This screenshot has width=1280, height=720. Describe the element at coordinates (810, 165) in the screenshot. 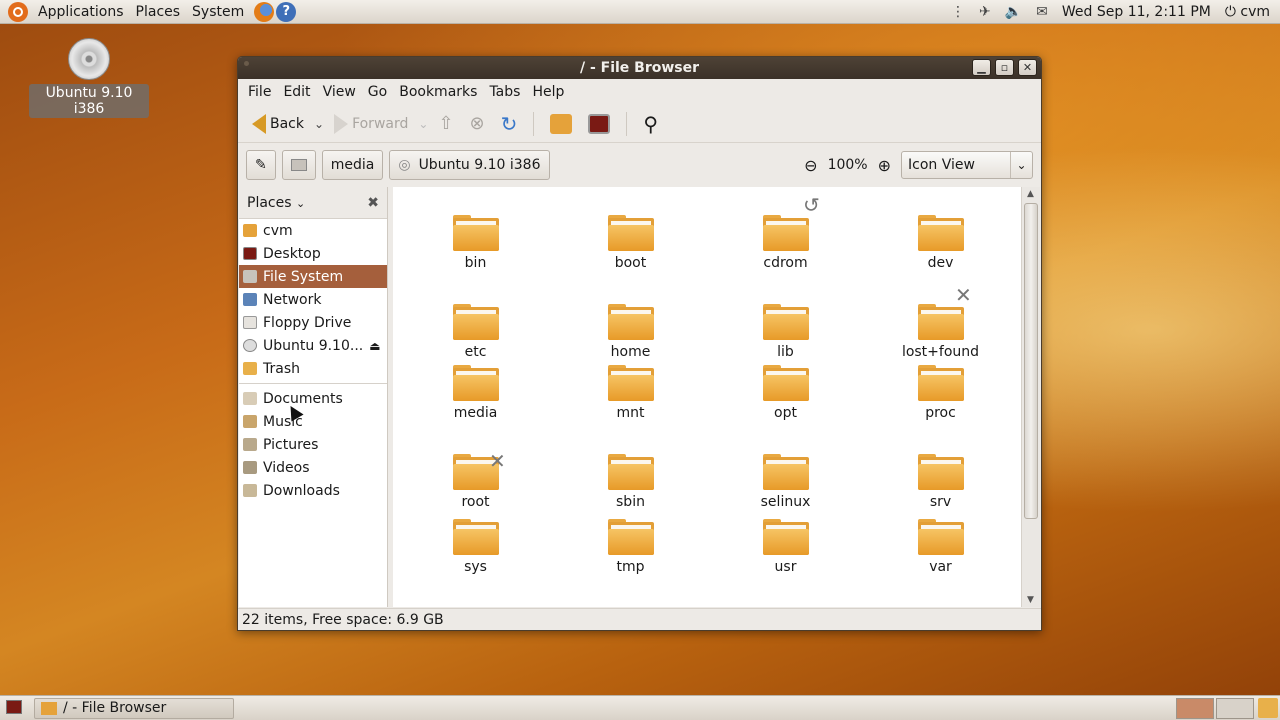

I see `zoom-out-icon: ⊖` at that location.